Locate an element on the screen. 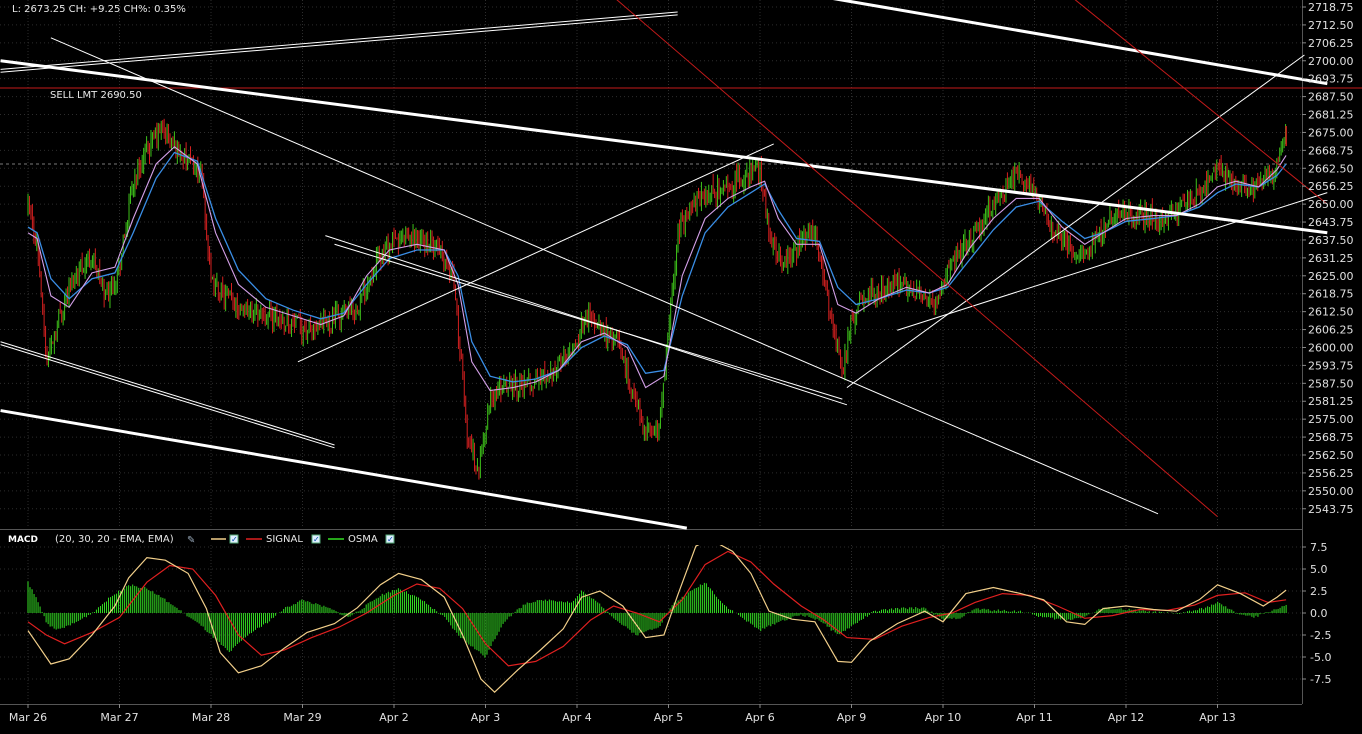 The height and width of the screenshot is (734, 1362). time-tick-label: Apr 10 is located at coordinates (943, 717).